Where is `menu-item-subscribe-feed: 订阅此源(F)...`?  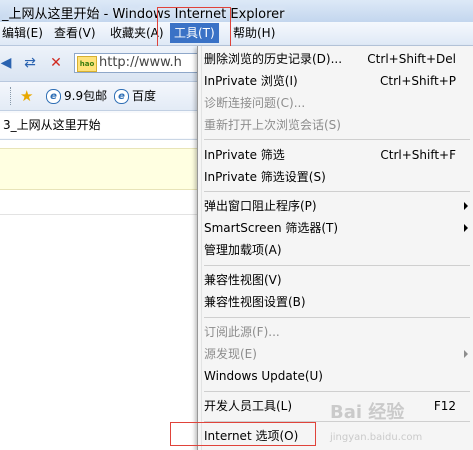
menu-item-subscribe-feed: 订阅此源(F)... is located at coordinates (242, 332).